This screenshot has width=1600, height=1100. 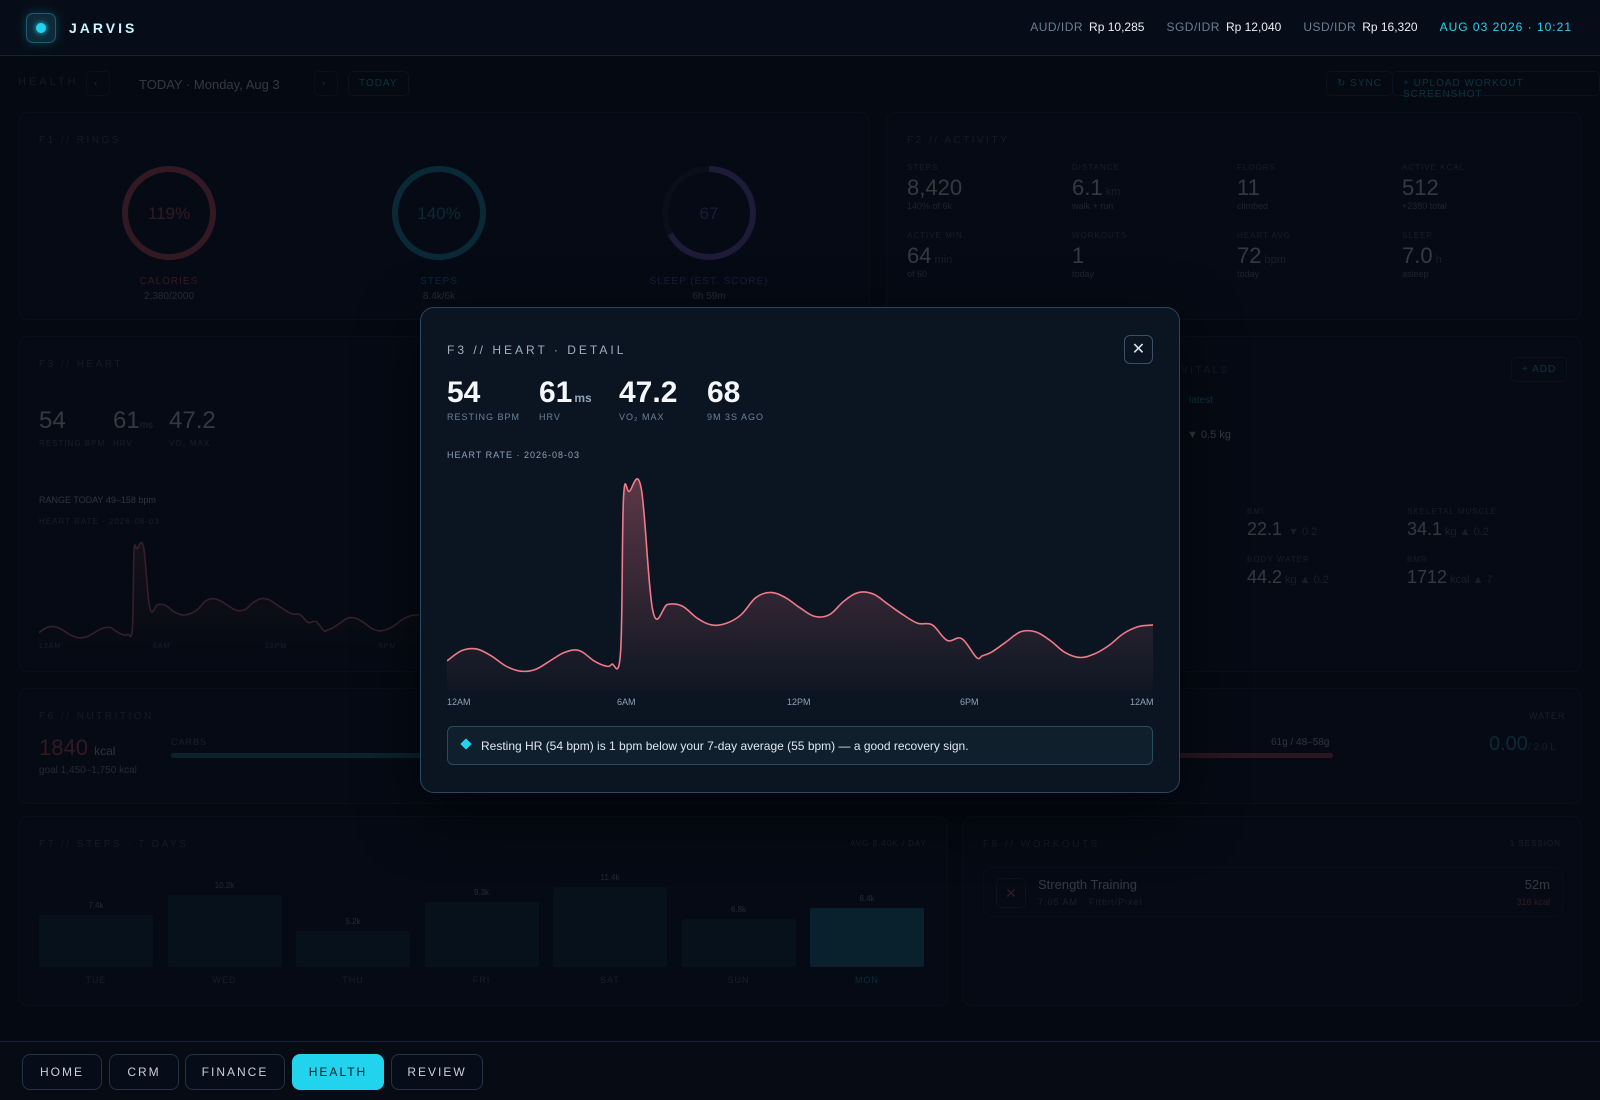 I want to click on stat-label: 9M 3S AGO, so click(x=736, y=417).